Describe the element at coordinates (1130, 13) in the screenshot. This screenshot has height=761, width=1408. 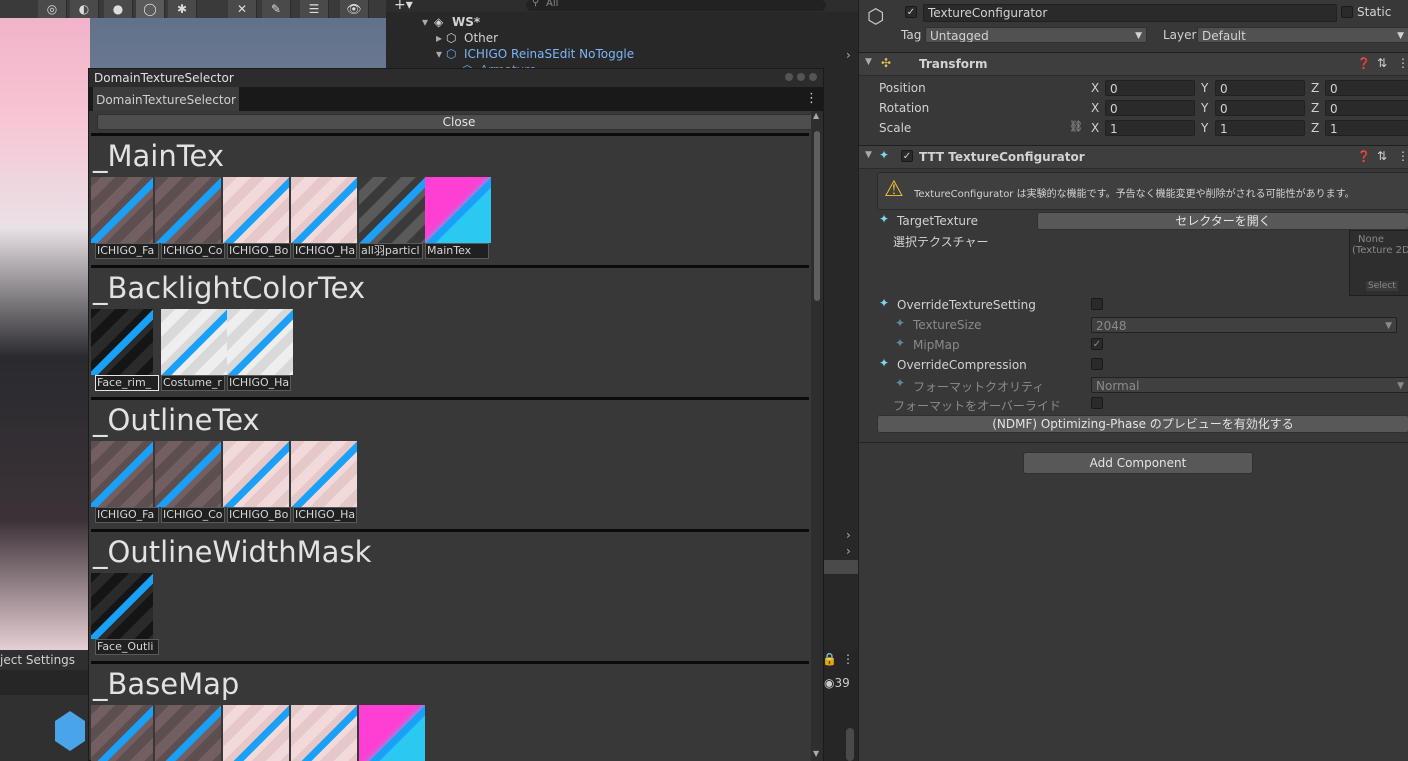
I see `object-name-field: TextureConfigurator` at that location.